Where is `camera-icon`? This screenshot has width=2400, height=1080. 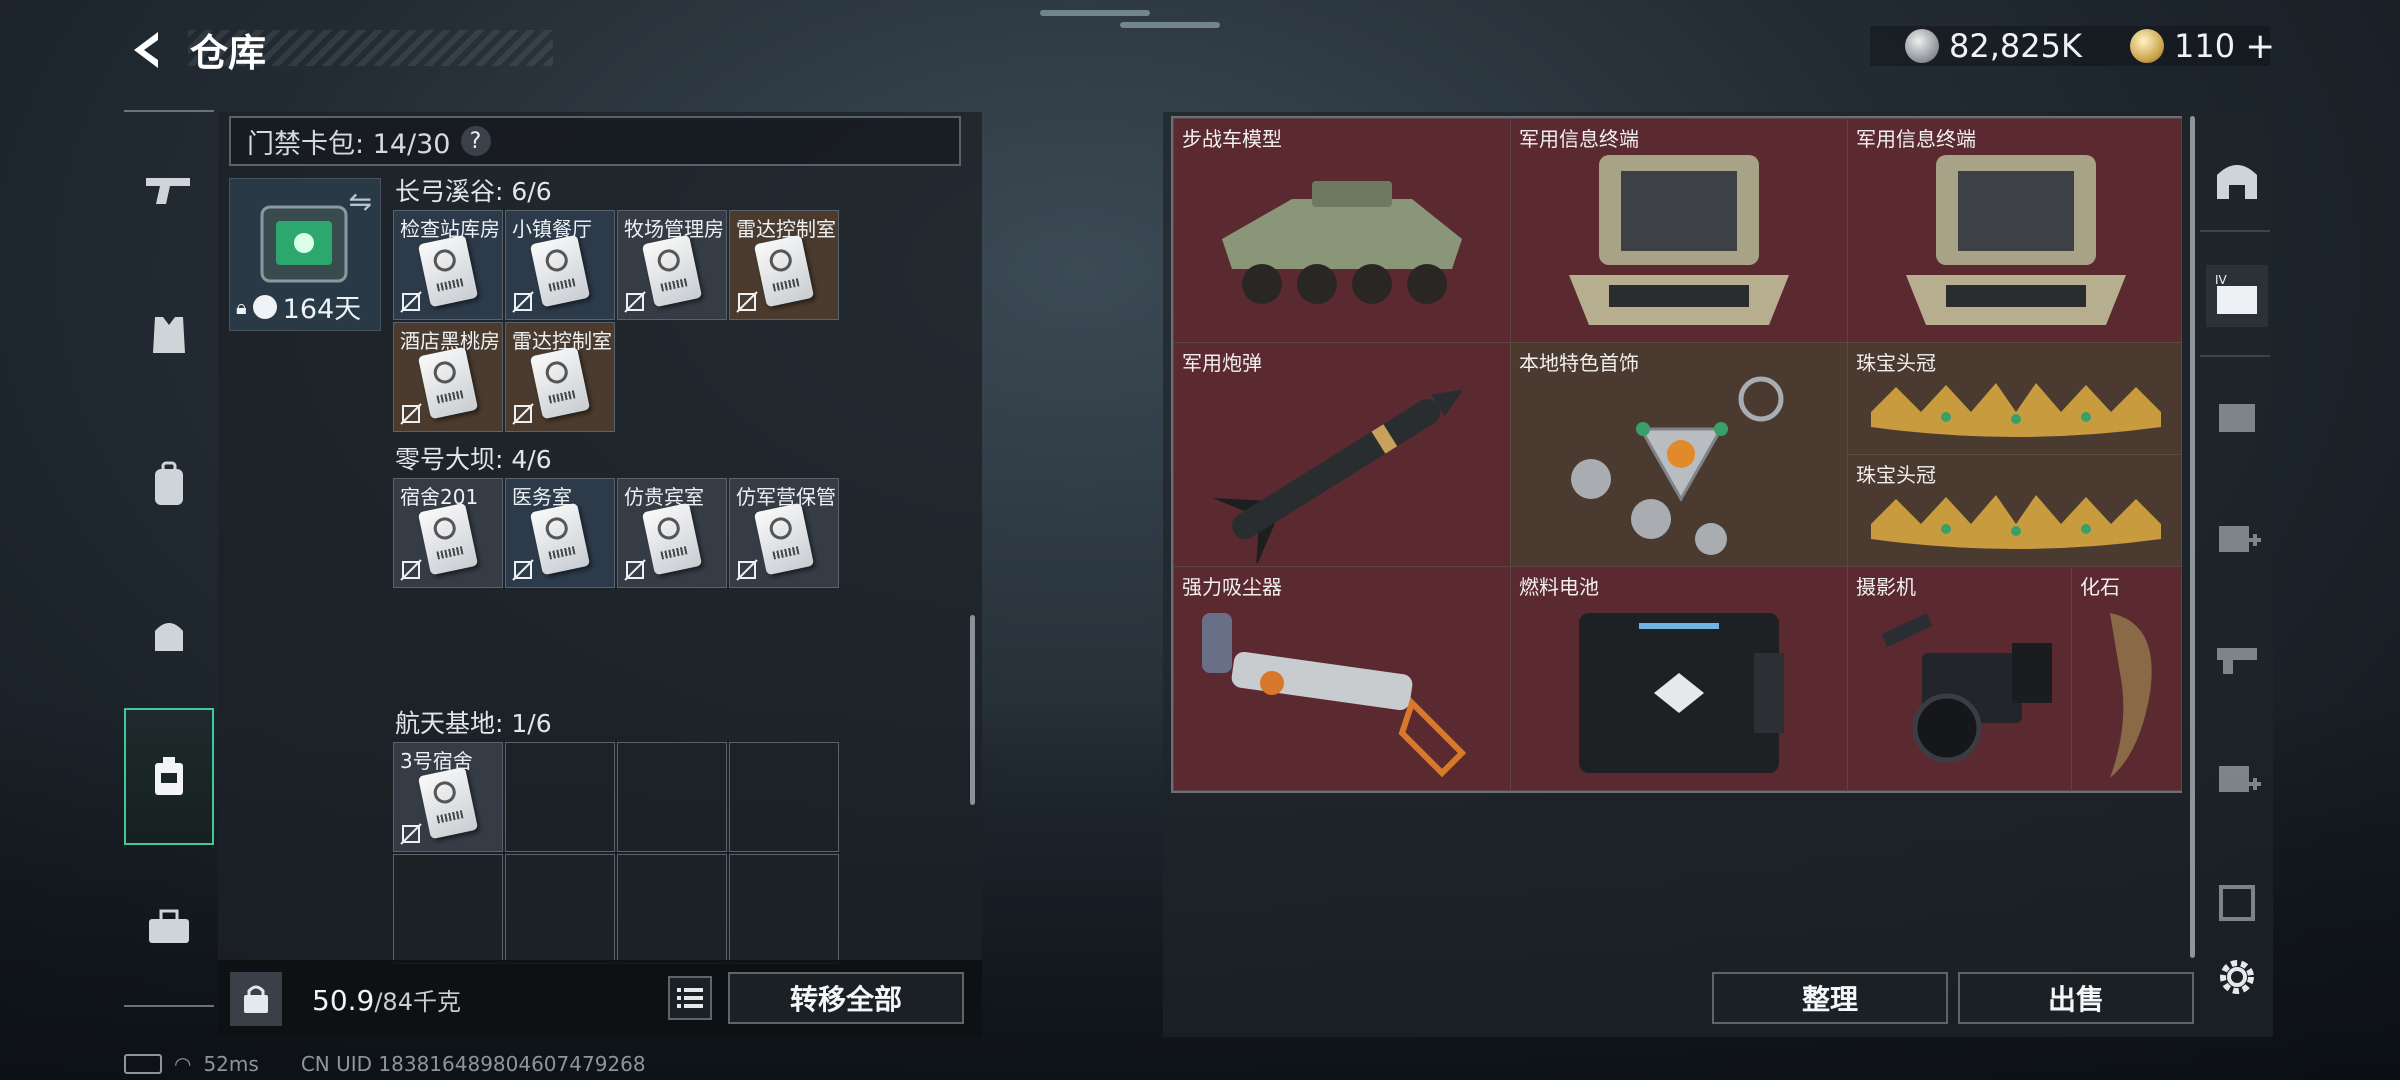 camera-icon is located at coordinates (1966, 688).